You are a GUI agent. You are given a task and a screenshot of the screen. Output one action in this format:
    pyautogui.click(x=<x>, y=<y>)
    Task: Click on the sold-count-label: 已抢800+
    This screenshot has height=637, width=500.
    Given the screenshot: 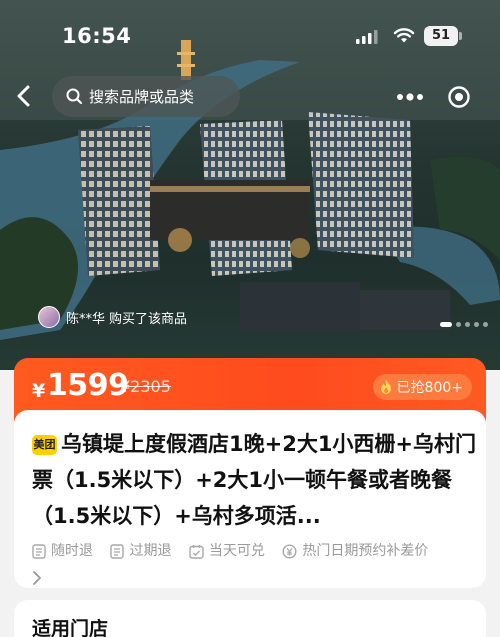 What is the action you would take?
    pyautogui.click(x=429, y=388)
    